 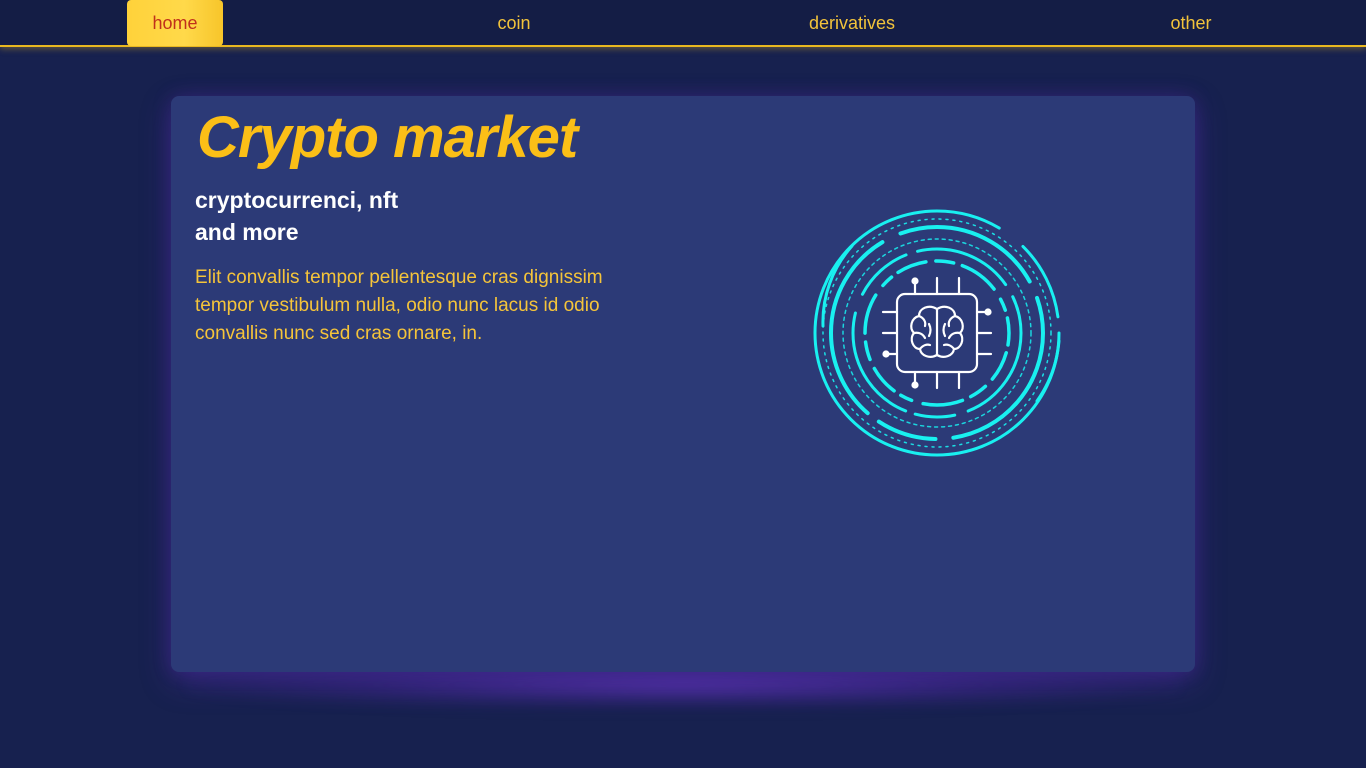 I want to click on subtitle-line-2: and more, so click(x=247, y=232).